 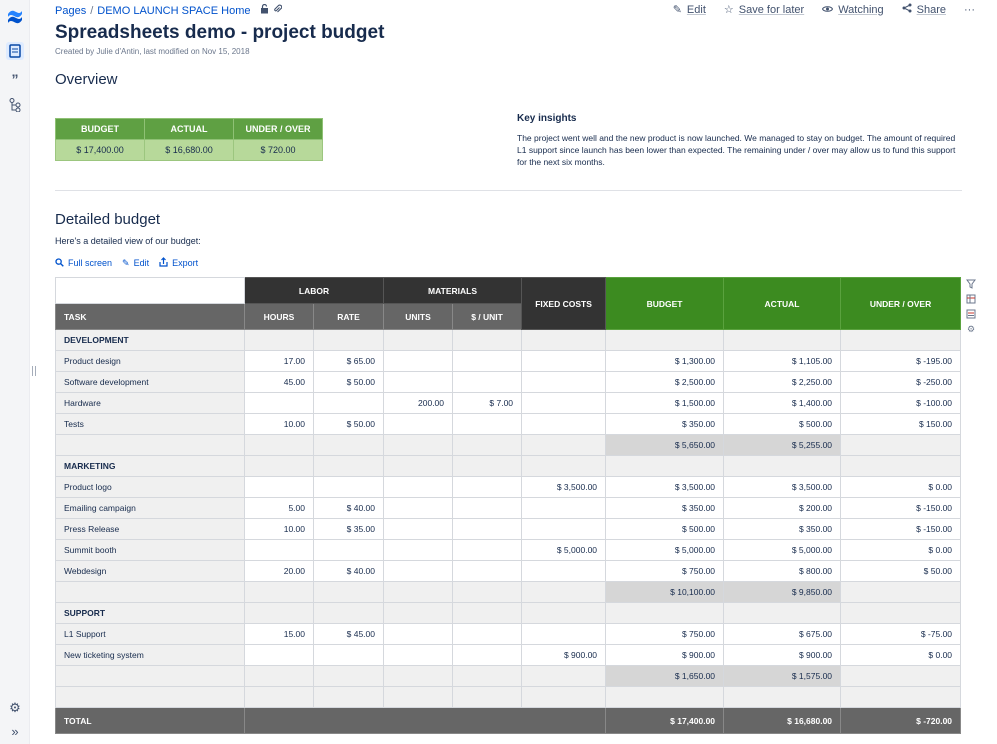 I want to click on cell-task: Press Release, so click(x=150, y=529).